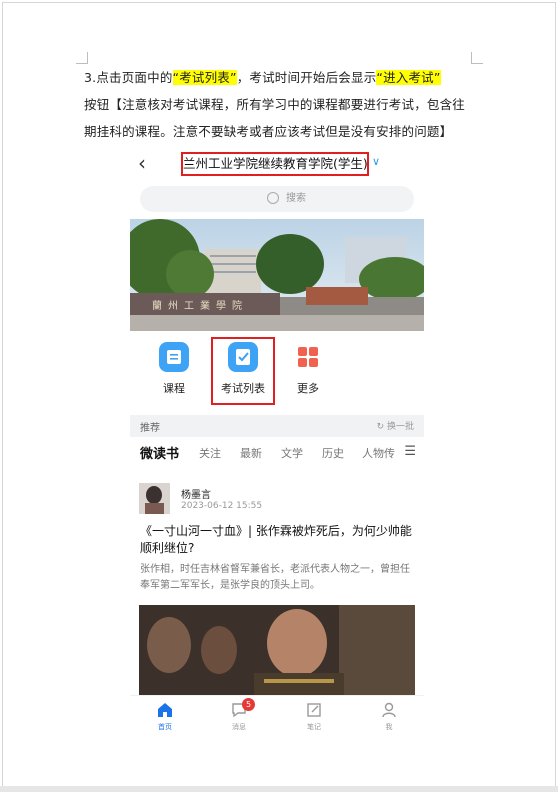  I want to click on nav-me-label: 我, so click(389, 727).